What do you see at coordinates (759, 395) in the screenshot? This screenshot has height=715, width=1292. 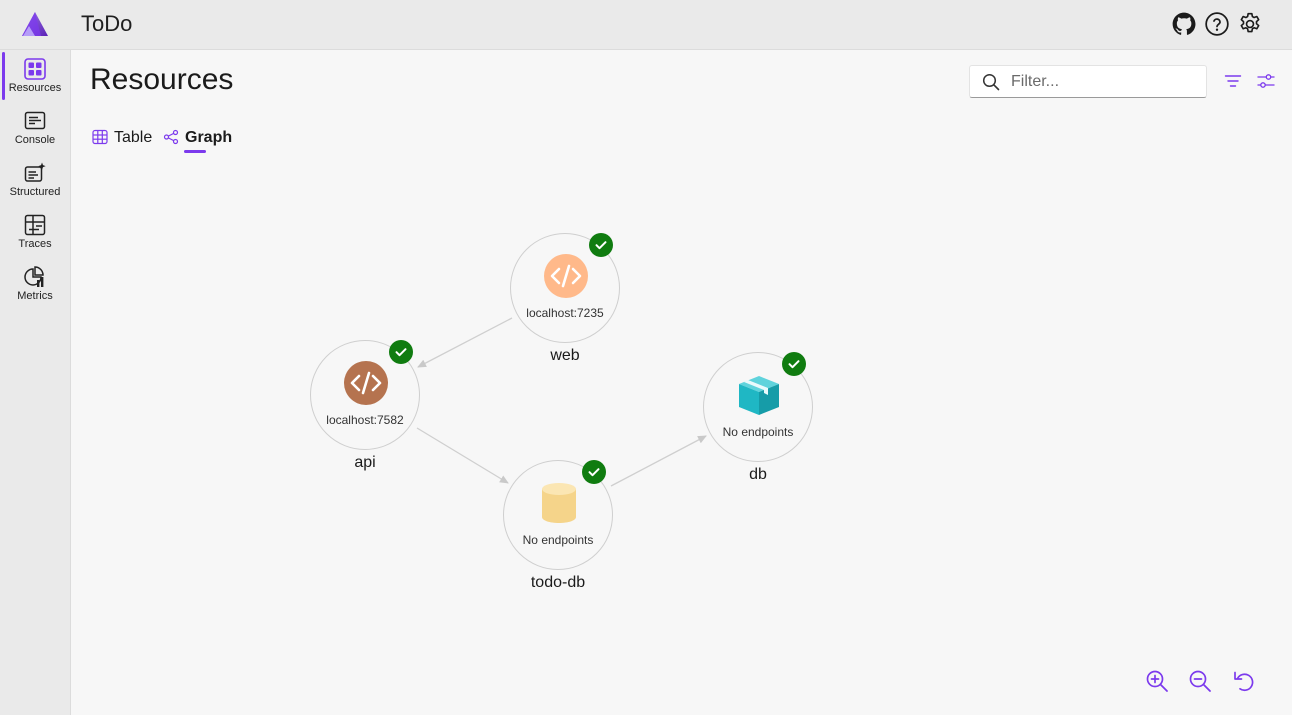 I see `package-icon` at bounding box center [759, 395].